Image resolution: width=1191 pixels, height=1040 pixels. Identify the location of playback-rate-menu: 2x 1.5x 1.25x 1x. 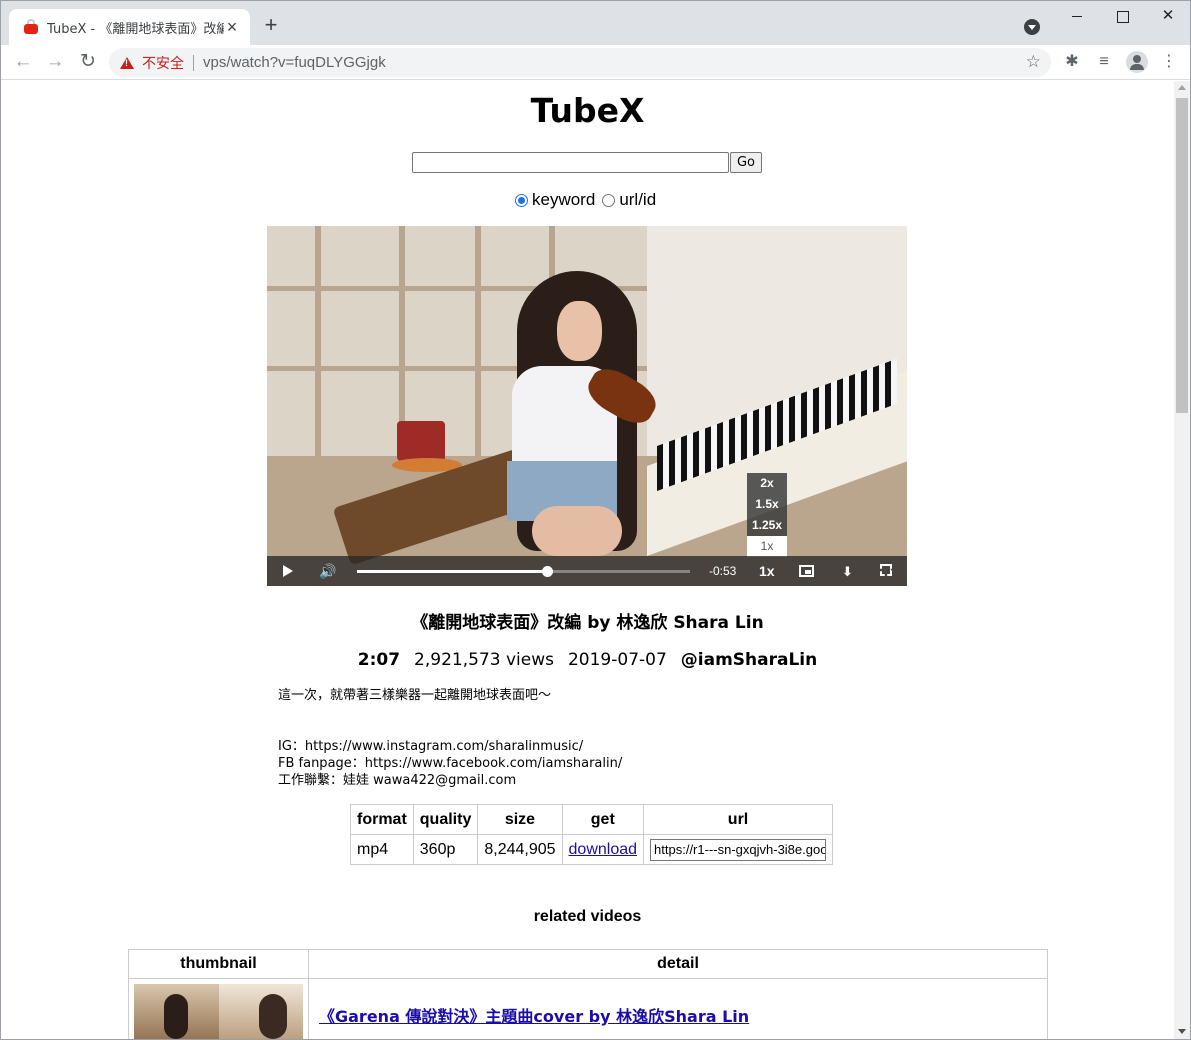
(767, 515).